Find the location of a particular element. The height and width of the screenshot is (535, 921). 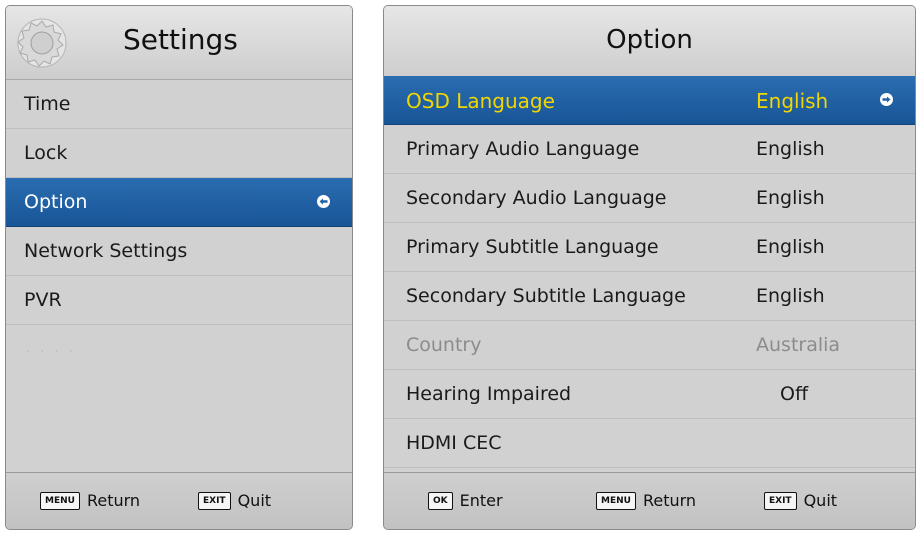

option-row-secondary-audio-language: Secondary Audio Language English is located at coordinates (649, 198).